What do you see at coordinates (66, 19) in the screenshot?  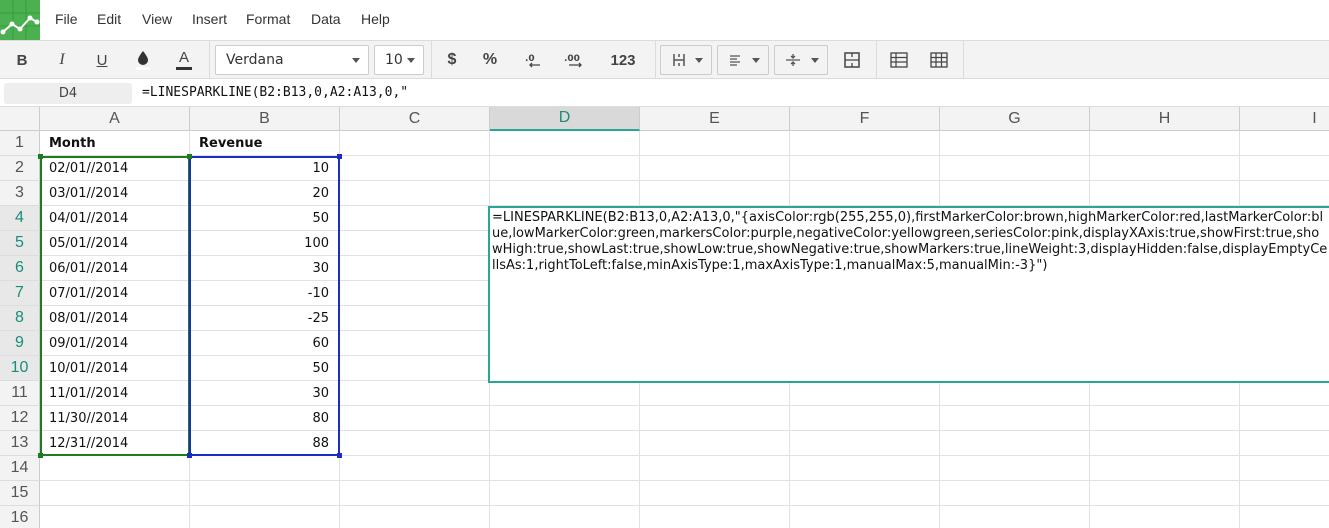 I see `menu-file: File` at bounding box center [66, 19].